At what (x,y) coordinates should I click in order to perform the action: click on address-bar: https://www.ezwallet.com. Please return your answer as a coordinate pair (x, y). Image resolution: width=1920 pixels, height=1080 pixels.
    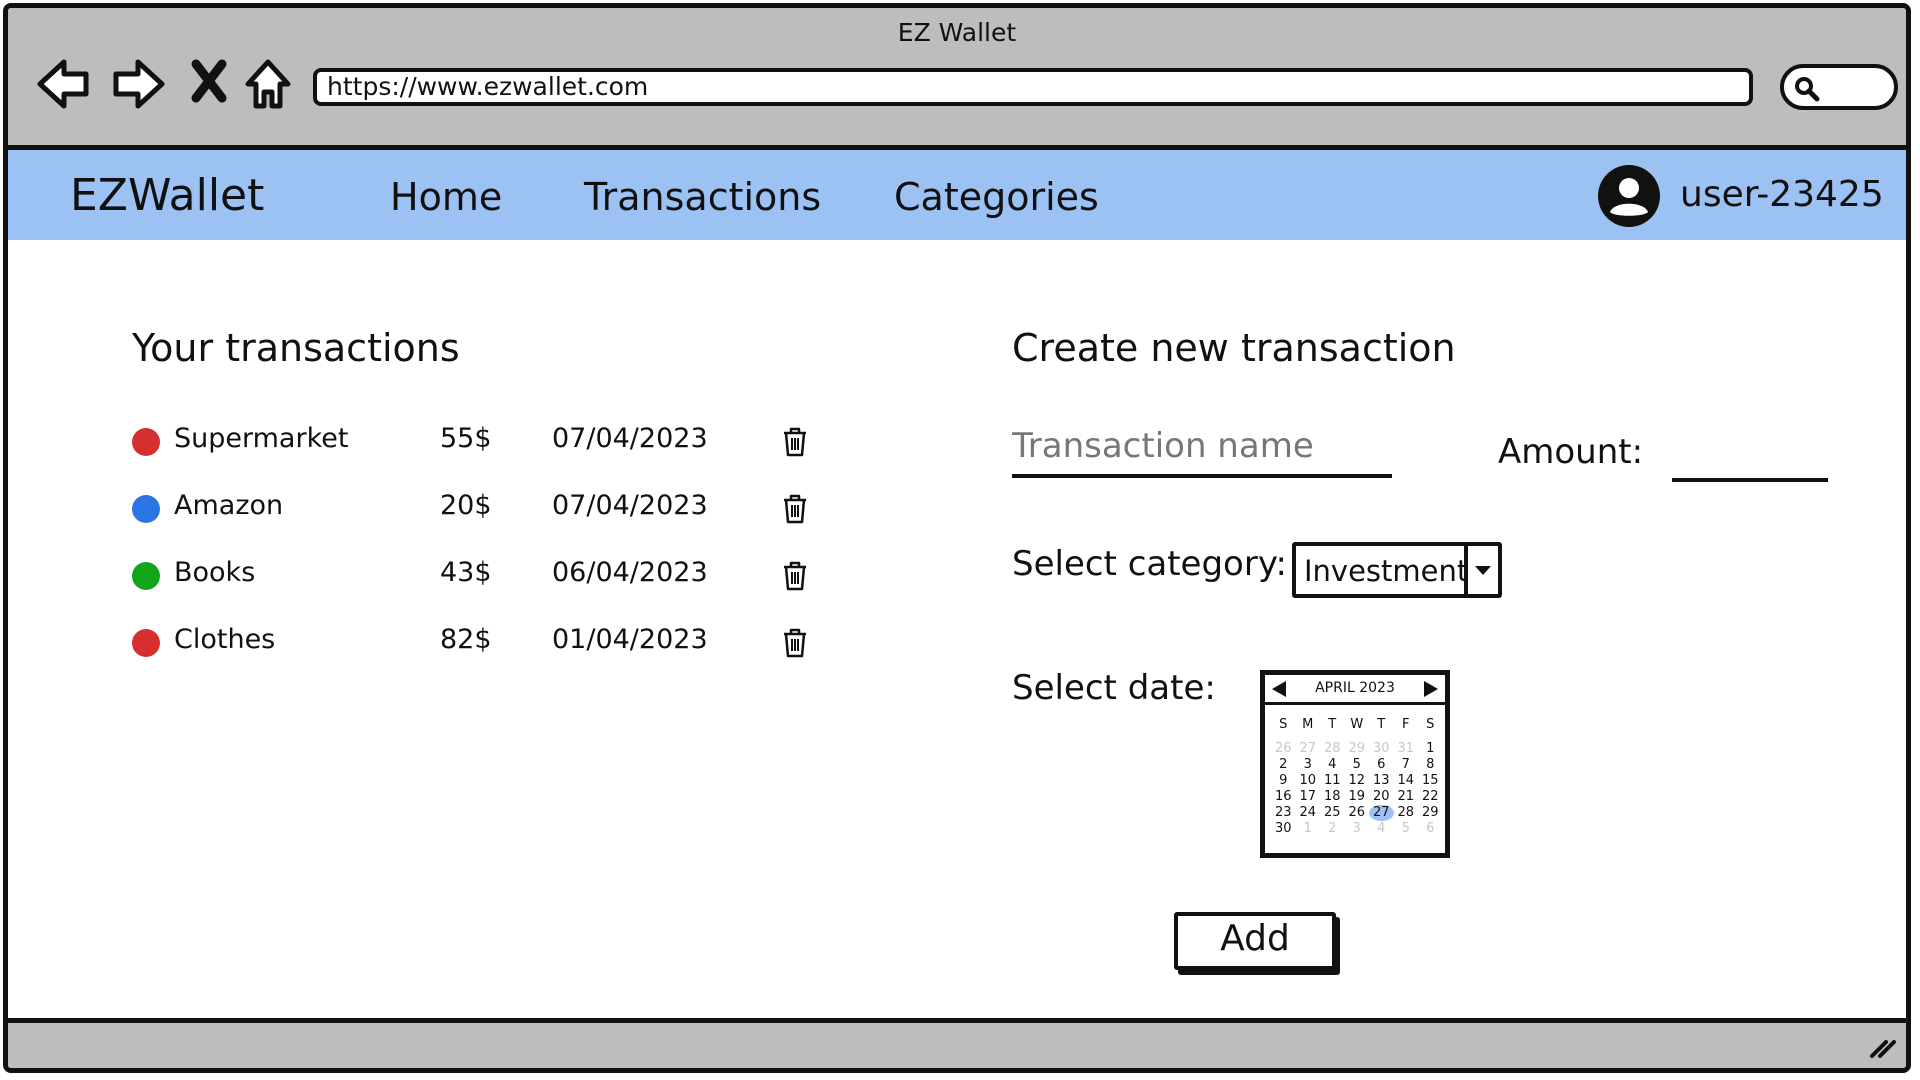
    Looking at the image, I should click on (1033, 87).